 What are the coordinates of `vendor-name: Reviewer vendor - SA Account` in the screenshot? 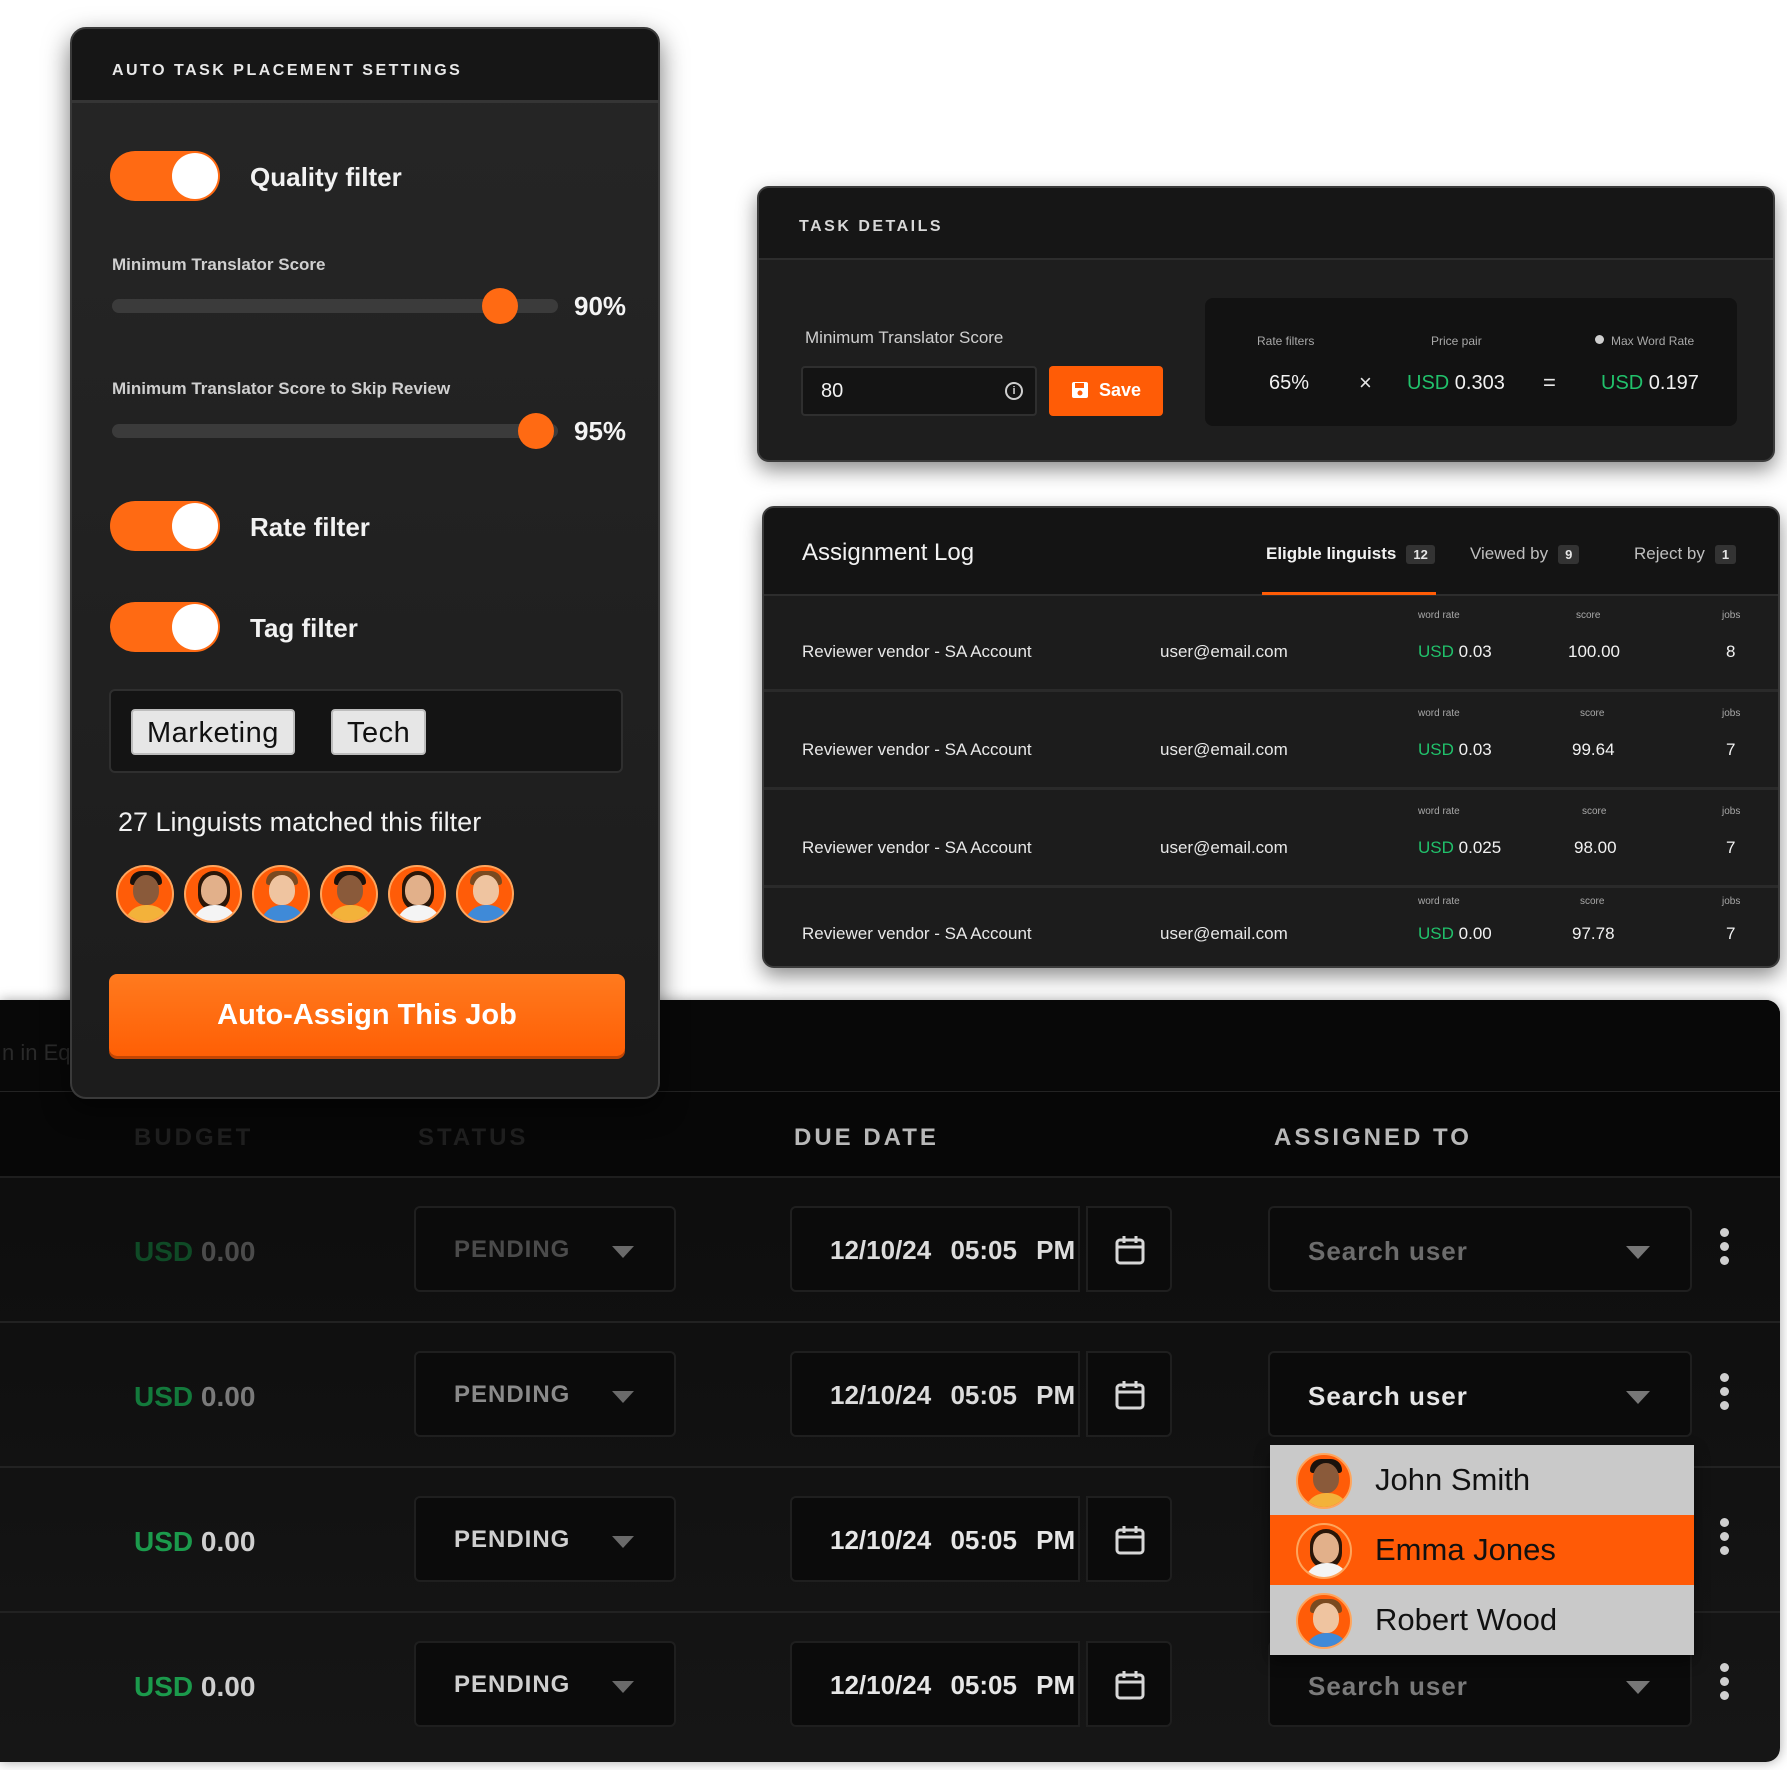 It's located at (917, 651).